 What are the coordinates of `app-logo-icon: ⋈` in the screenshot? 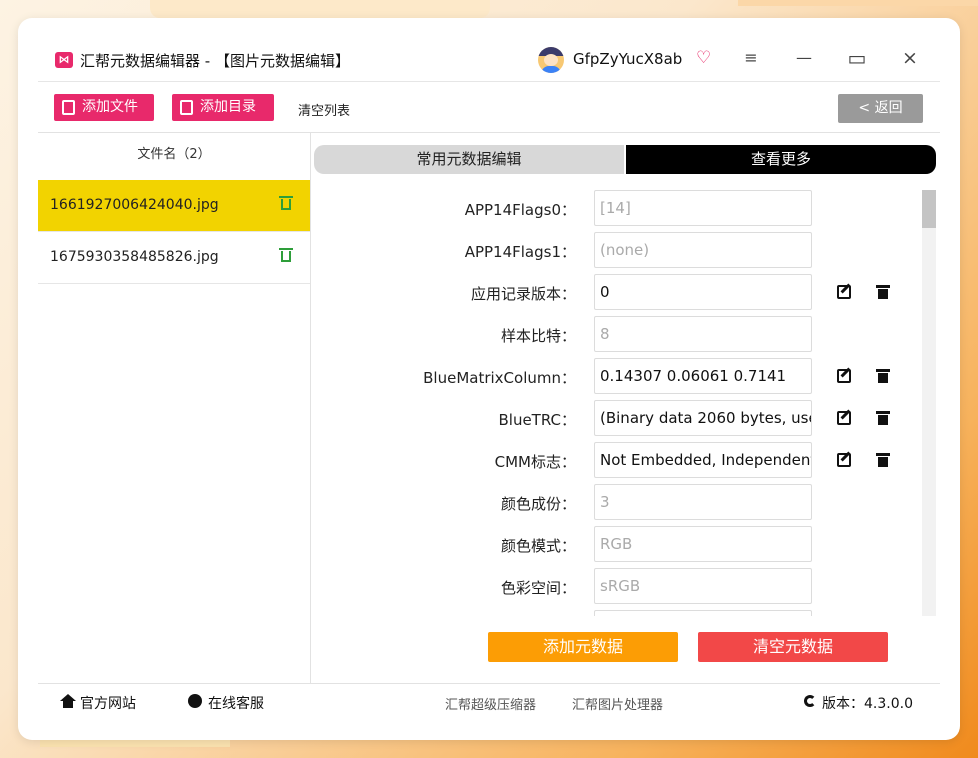 It's located at (64, 60).